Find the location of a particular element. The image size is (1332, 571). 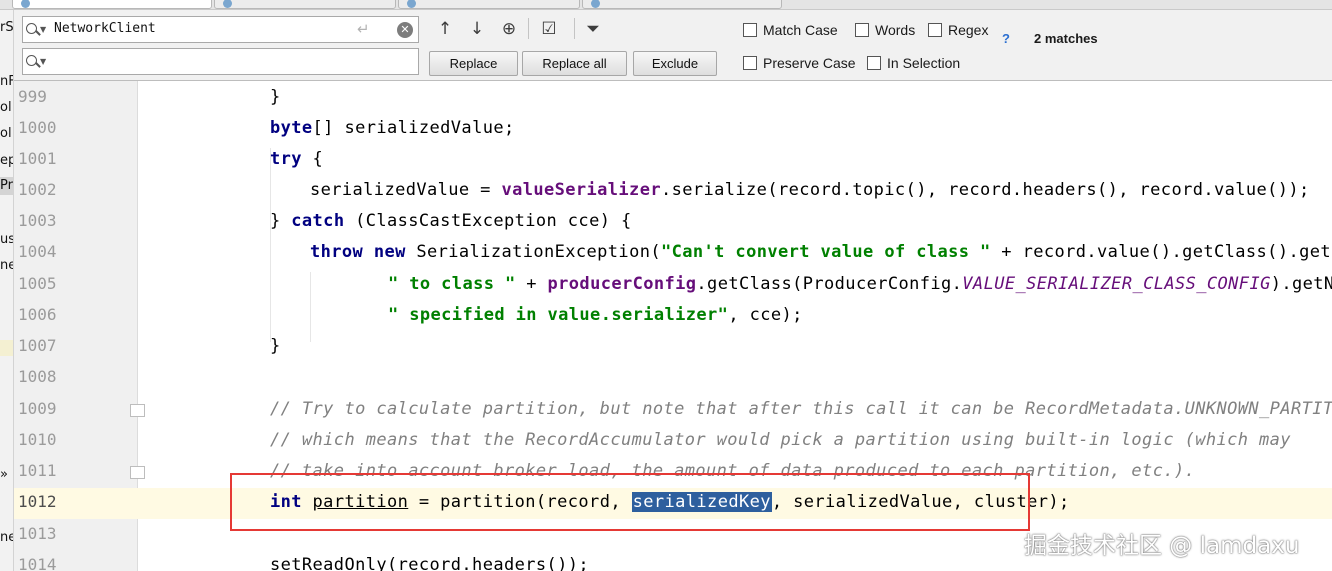

code-token: ).getName() is located at coordinates (1301, 284).